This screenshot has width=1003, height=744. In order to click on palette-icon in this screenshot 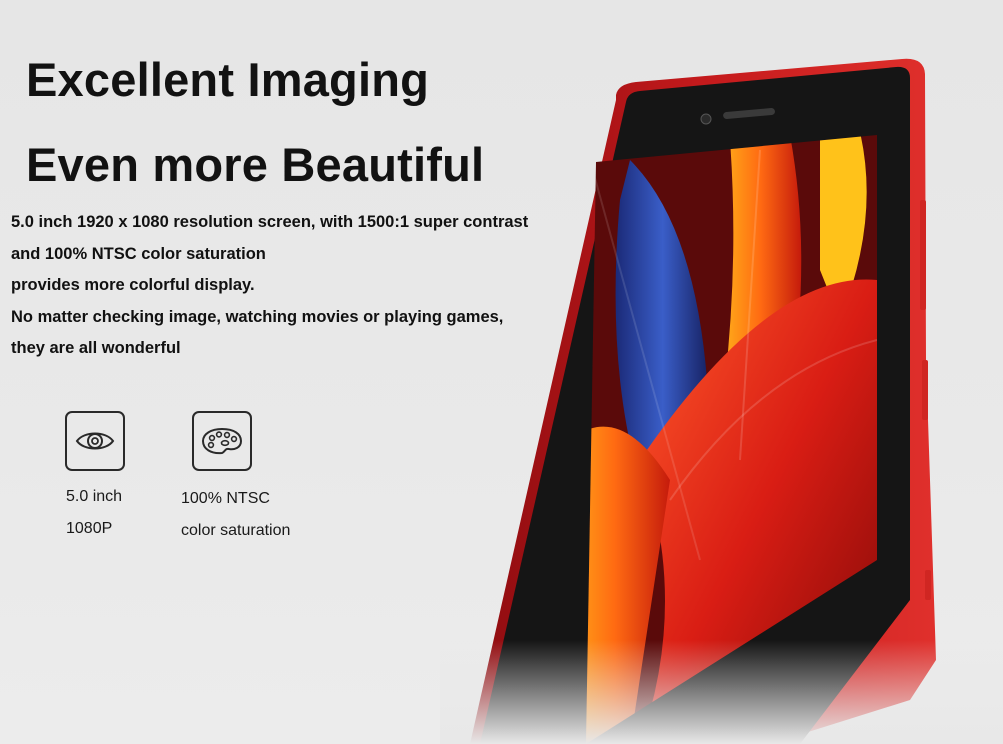, I will do `click(222, 441)`.